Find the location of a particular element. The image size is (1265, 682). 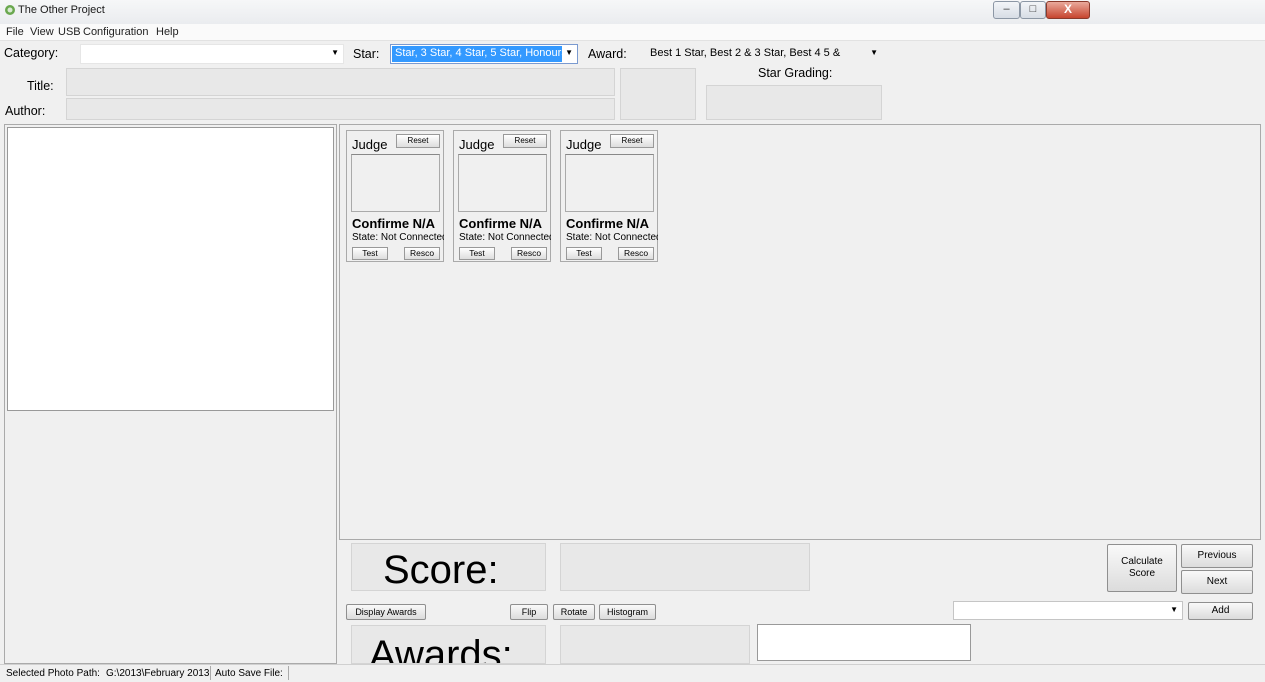

star-label: Star: is located at coordinates (366, 54).